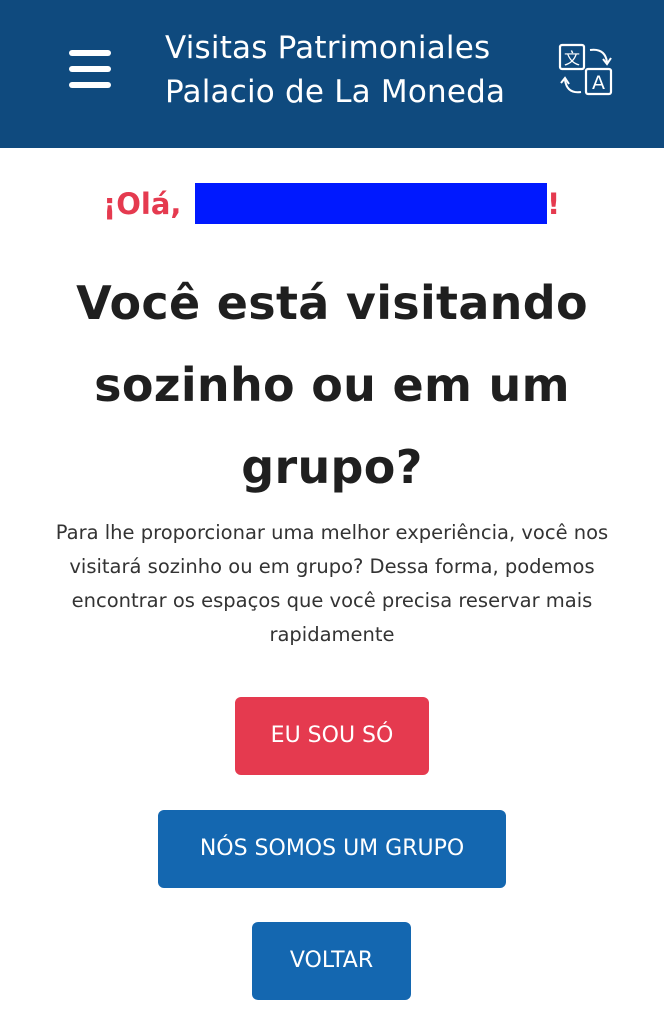  What do you see at coordinates (332, 736) in the screenshot?
I see `alone-button: EU SOU SÓ` at bounding box center [332, 736].